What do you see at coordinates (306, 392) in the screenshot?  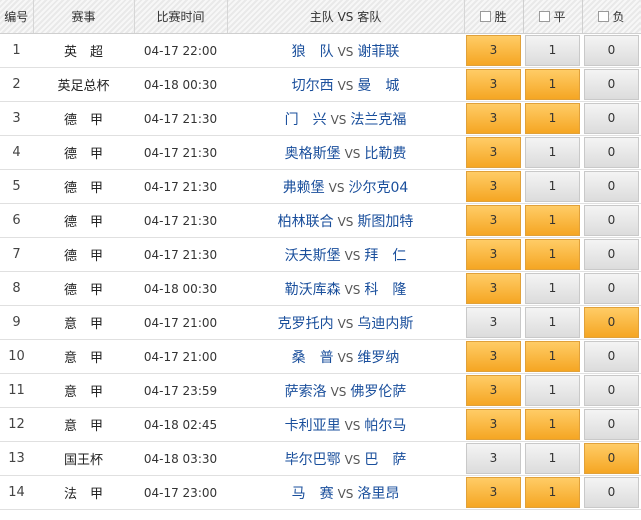 I see `home-team: 萨索洛` at bounding box center [306, 392].